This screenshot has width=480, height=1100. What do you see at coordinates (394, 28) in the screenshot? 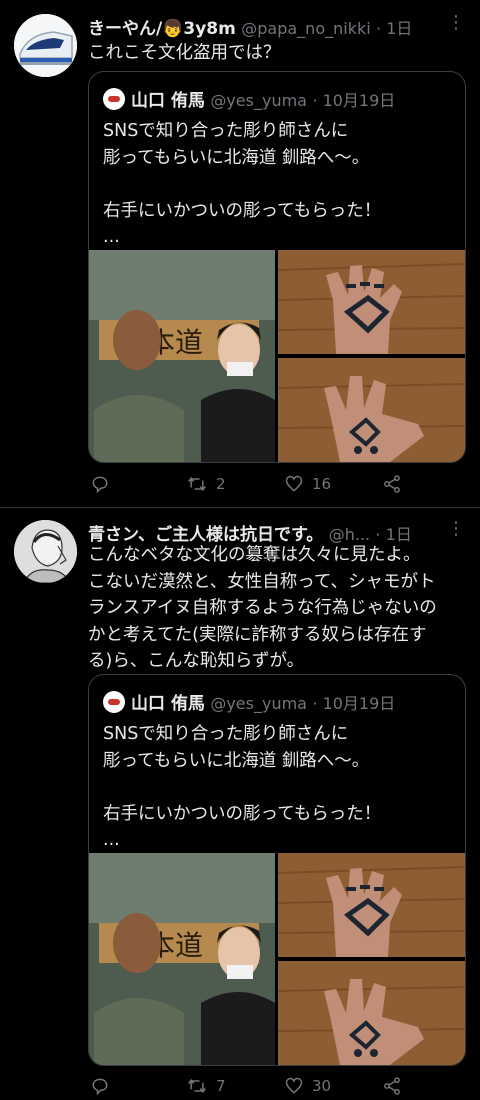
I see `tweet-time: · 1日` at bounding box center [394, 28].